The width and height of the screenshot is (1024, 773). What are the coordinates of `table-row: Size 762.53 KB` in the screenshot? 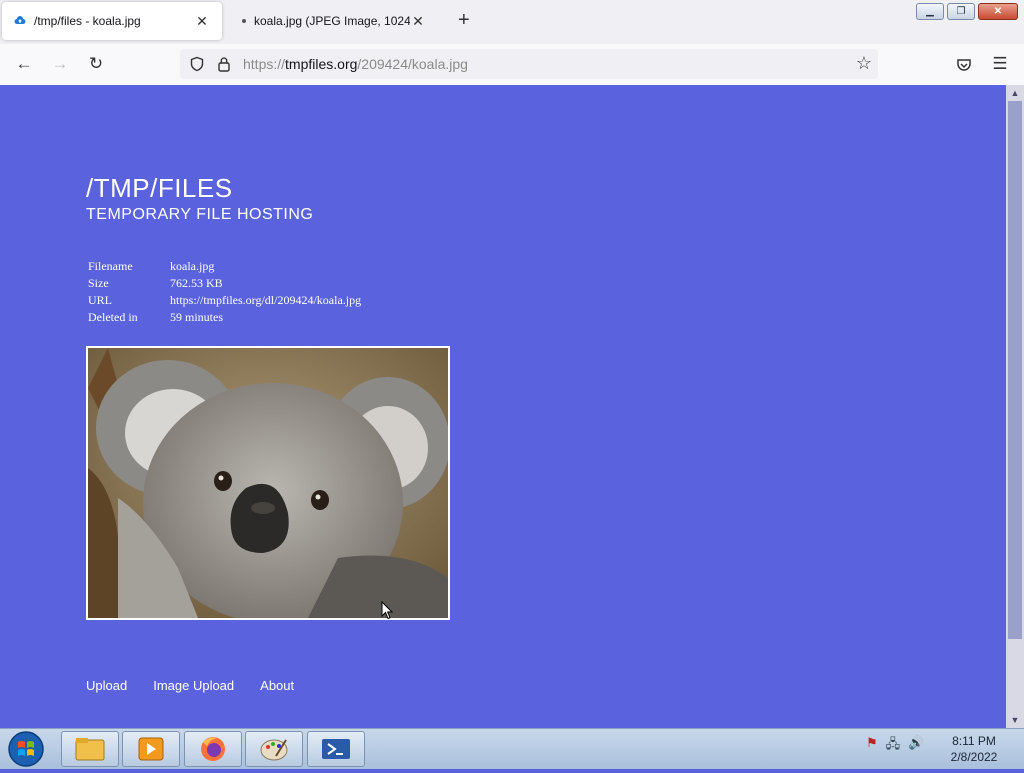 It's located at (224, 283).